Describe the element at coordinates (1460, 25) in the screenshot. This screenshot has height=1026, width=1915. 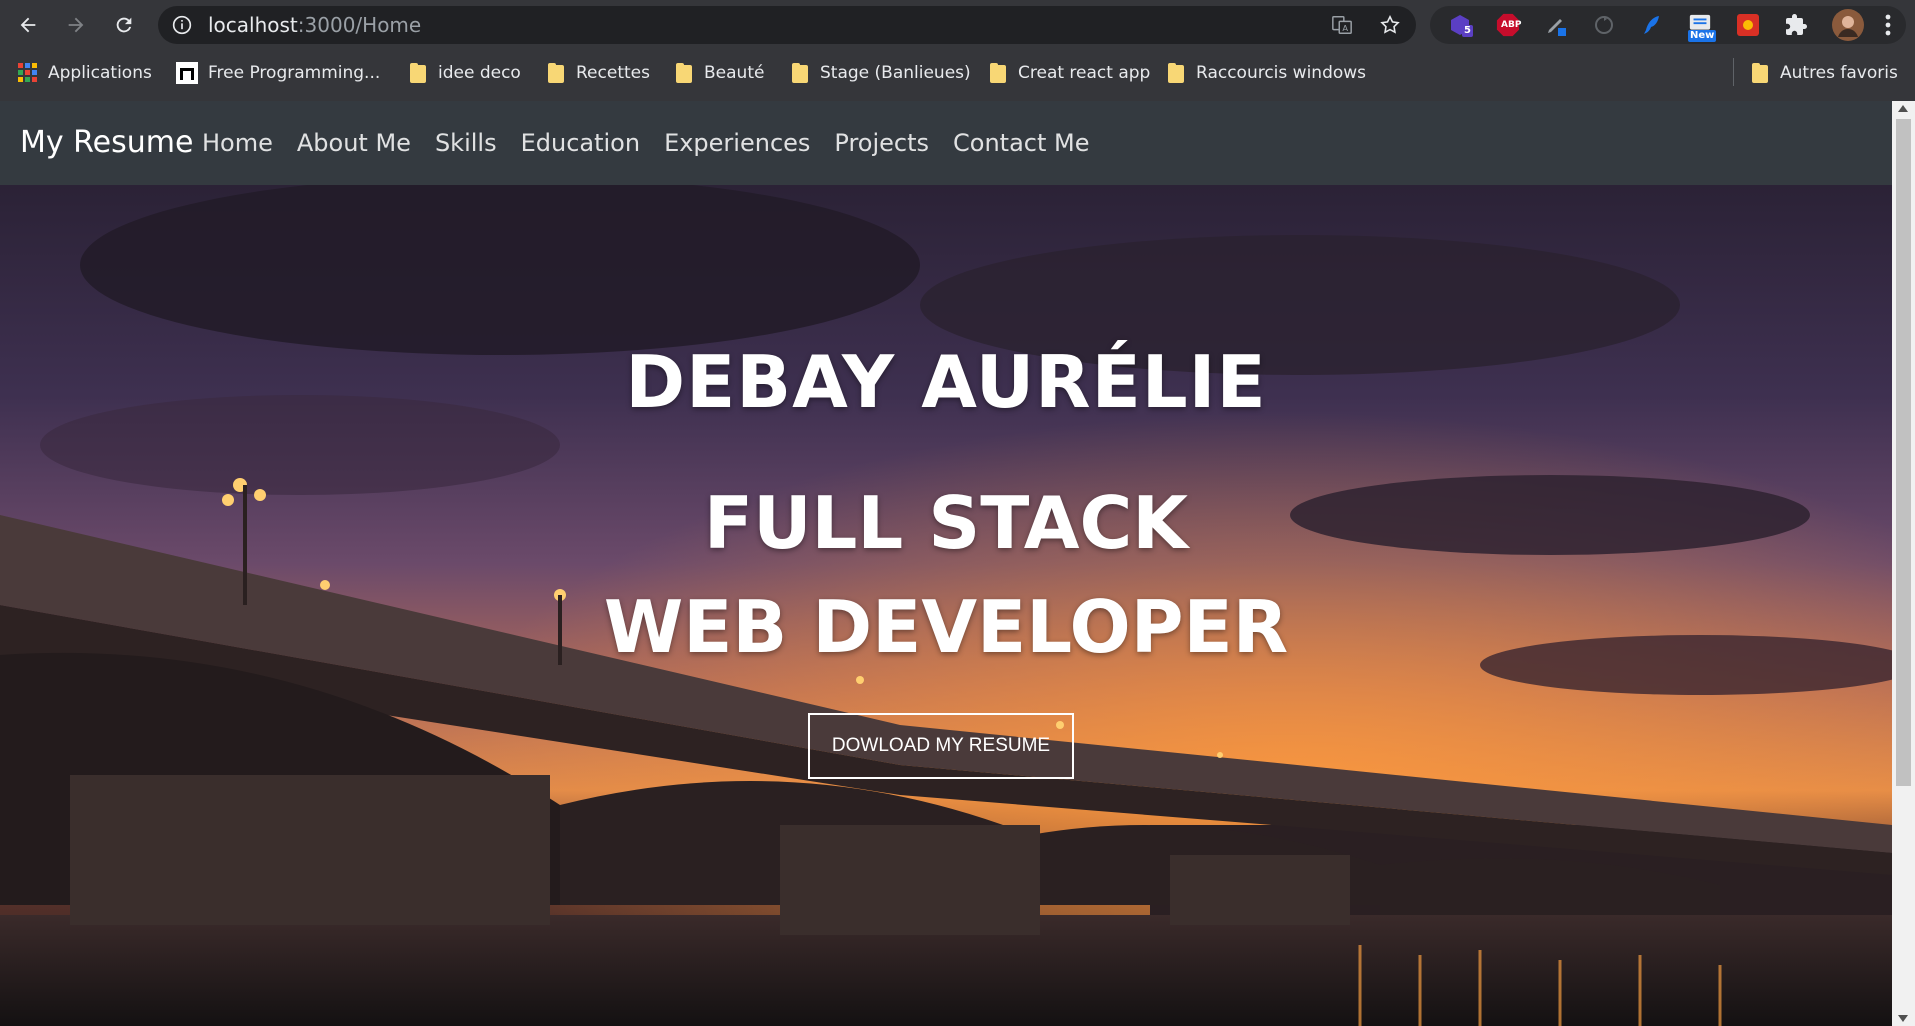
I see `extension-1: 5` at that location.